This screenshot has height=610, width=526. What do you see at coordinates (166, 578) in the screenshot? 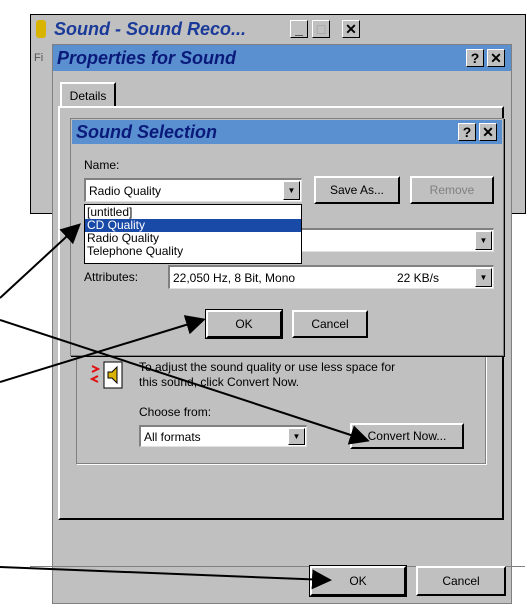
I see `arrow-to-properties-ok` at bounding box center [166, 578].